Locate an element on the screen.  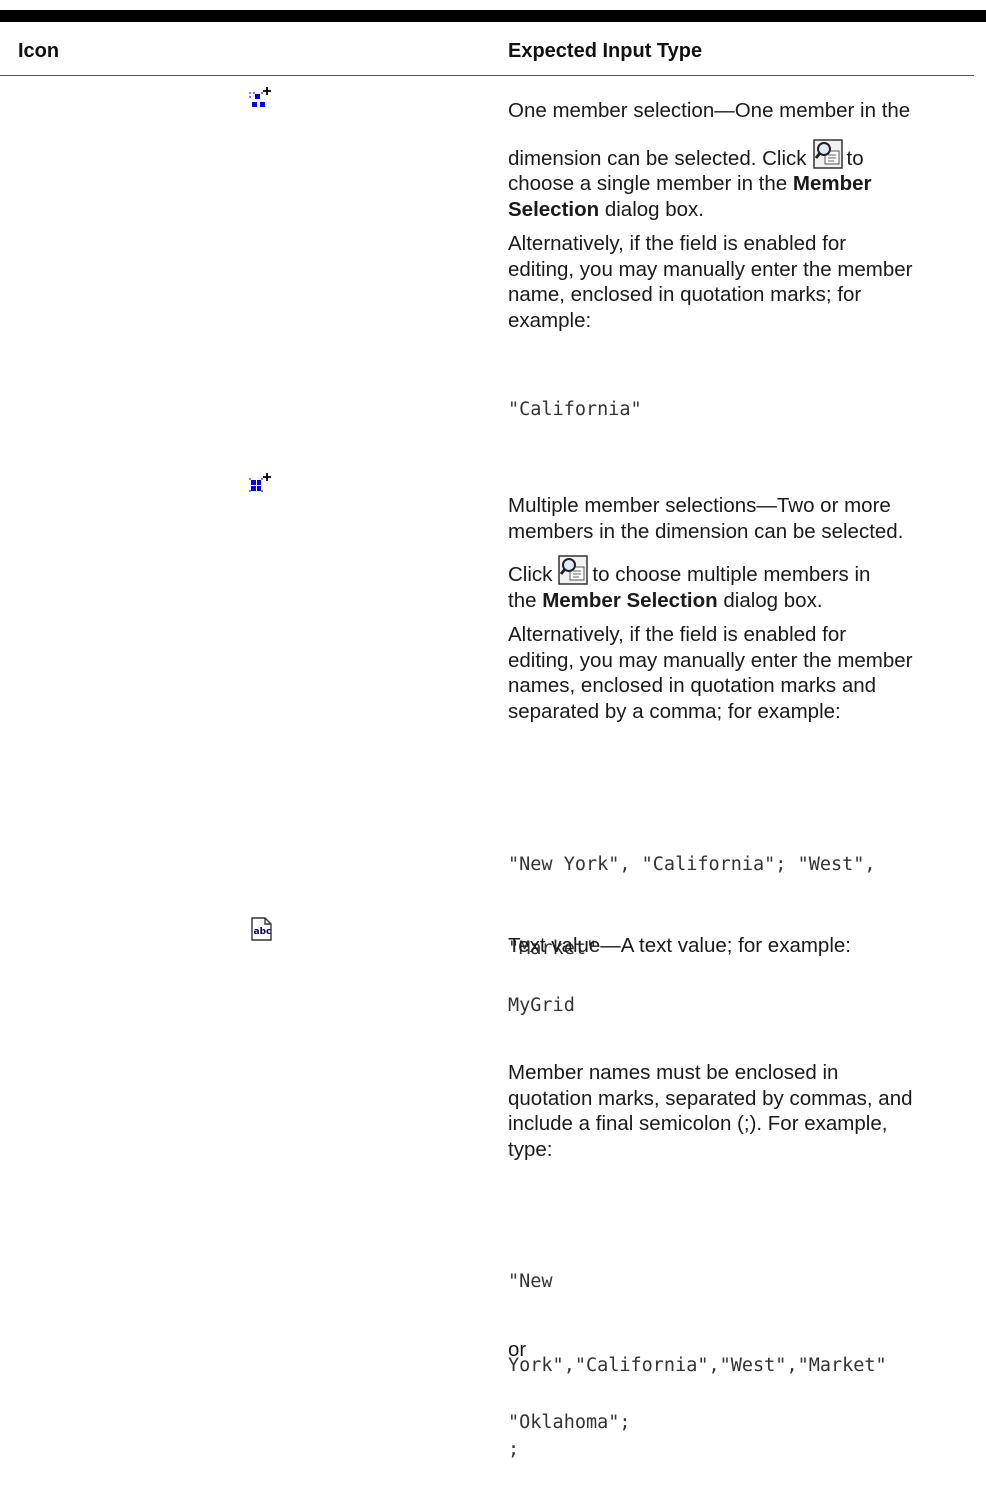
multiple-member-selection-icon is located at coordinates (260, 482).